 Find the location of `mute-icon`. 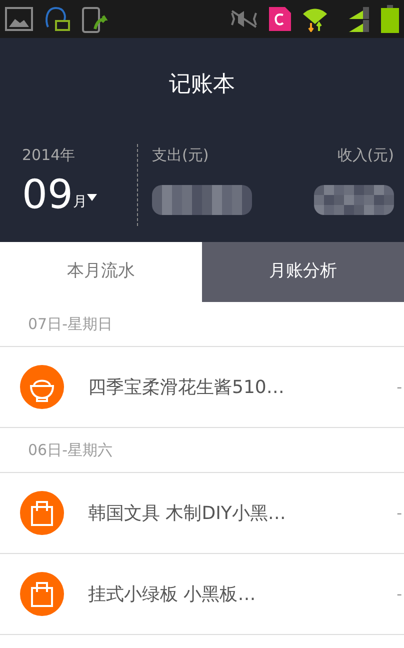

mute-icon is located at coordinates (244, 19).